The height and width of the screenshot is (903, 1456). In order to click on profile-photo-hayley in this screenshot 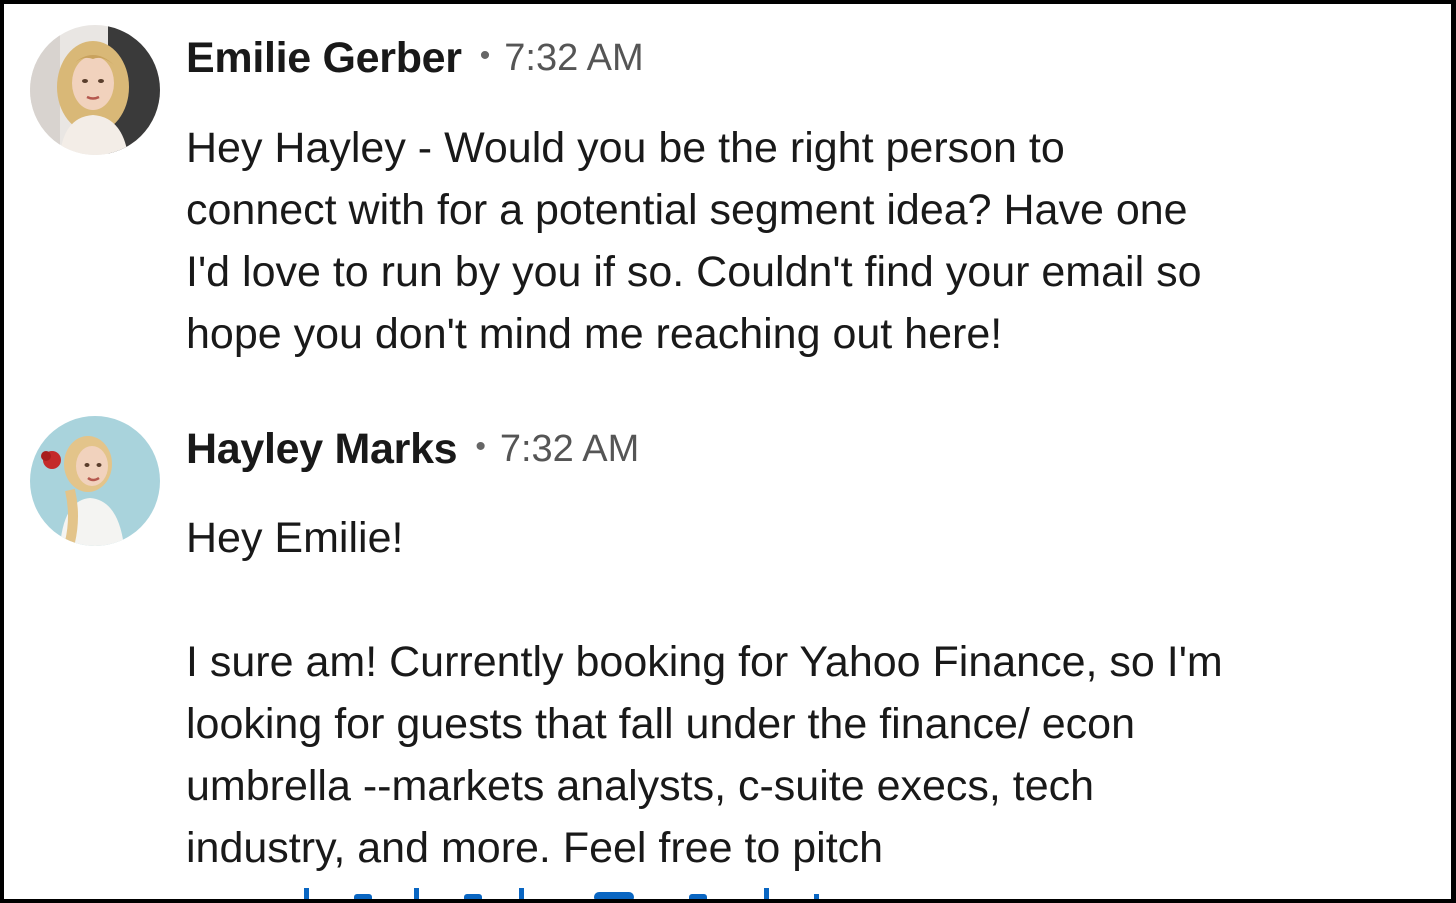, I will do `click(95, 481)`.